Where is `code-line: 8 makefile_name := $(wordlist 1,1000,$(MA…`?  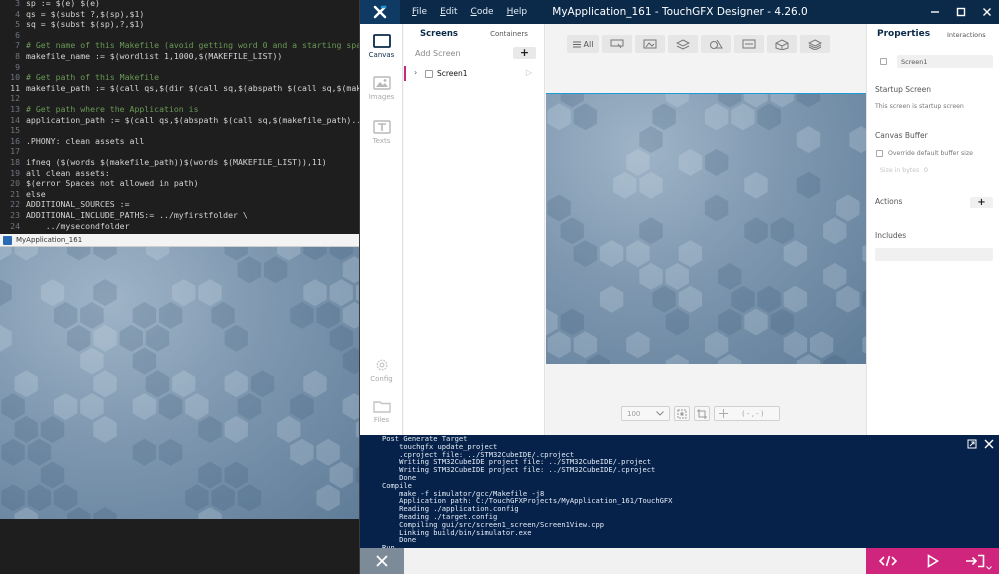
code-line: 8 makefile_name := $(wordlist 1,1000,$(MA… is located at coordinates (180, 56).